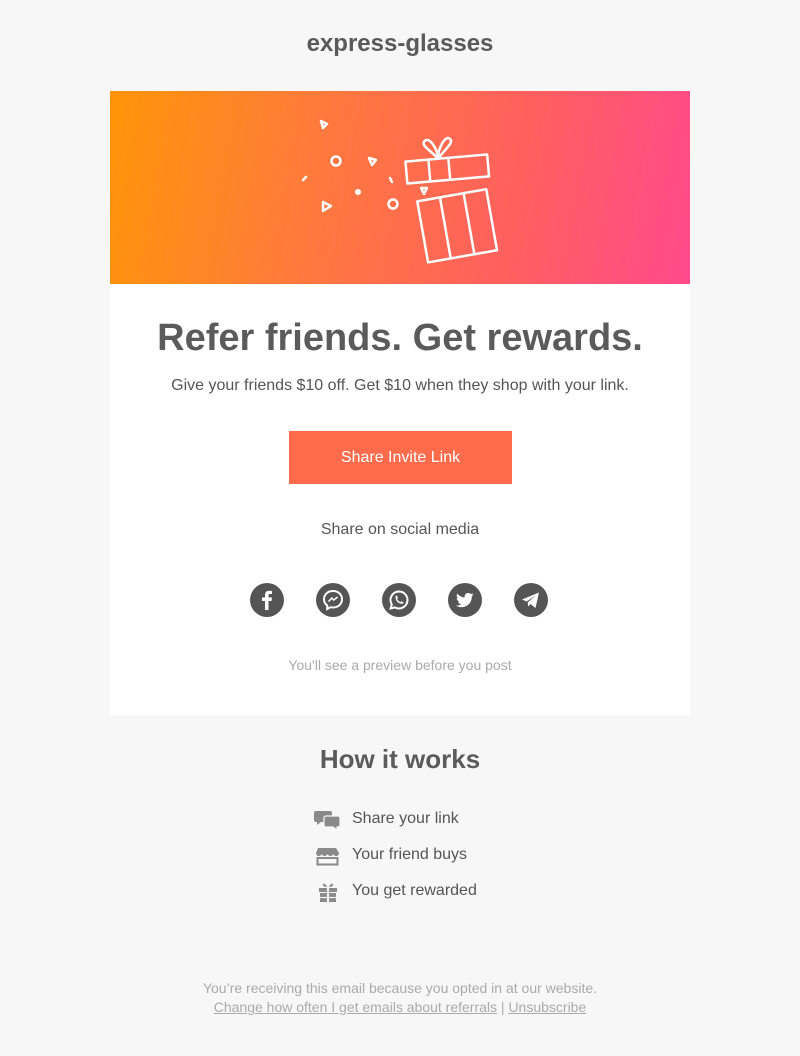 The image size is (800, 1056). I want to click on messenger-share-button, so click(333, 600).